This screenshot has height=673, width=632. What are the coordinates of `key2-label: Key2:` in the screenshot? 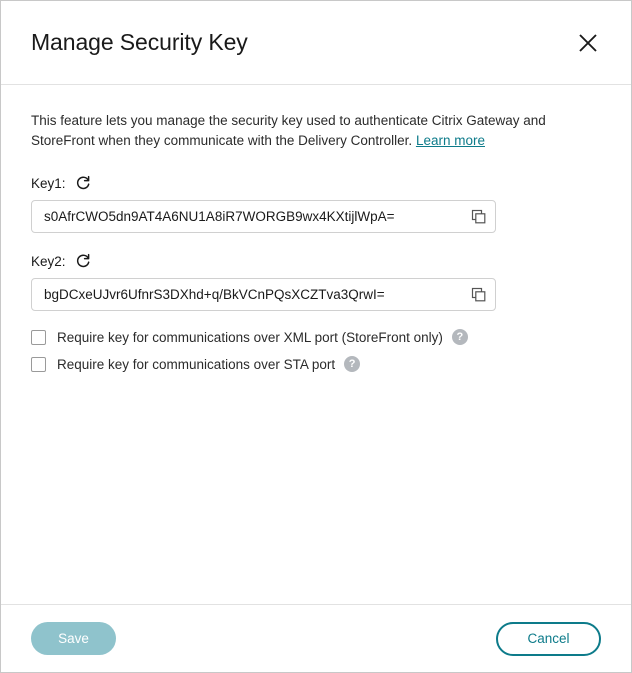 It's located at (48, 261).